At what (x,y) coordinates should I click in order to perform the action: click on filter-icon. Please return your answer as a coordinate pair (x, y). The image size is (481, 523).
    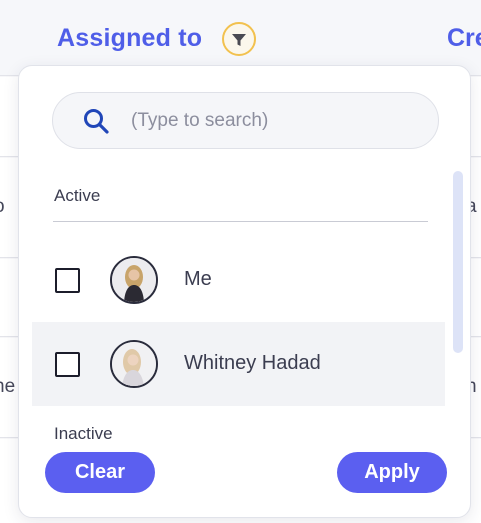
    Looking at the image, I should click on (239, 40).